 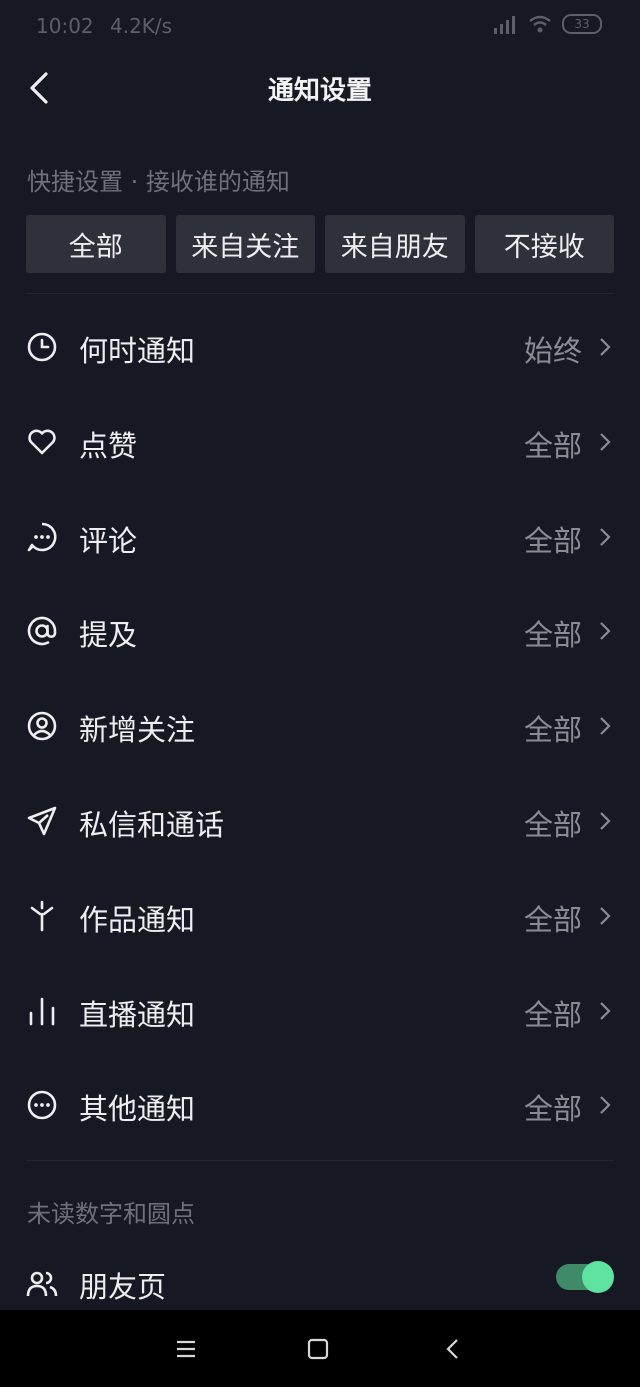 I want to click on quick-settings-label: 快捷设置 · 接收谁的通知, so click(x=158, y=182).